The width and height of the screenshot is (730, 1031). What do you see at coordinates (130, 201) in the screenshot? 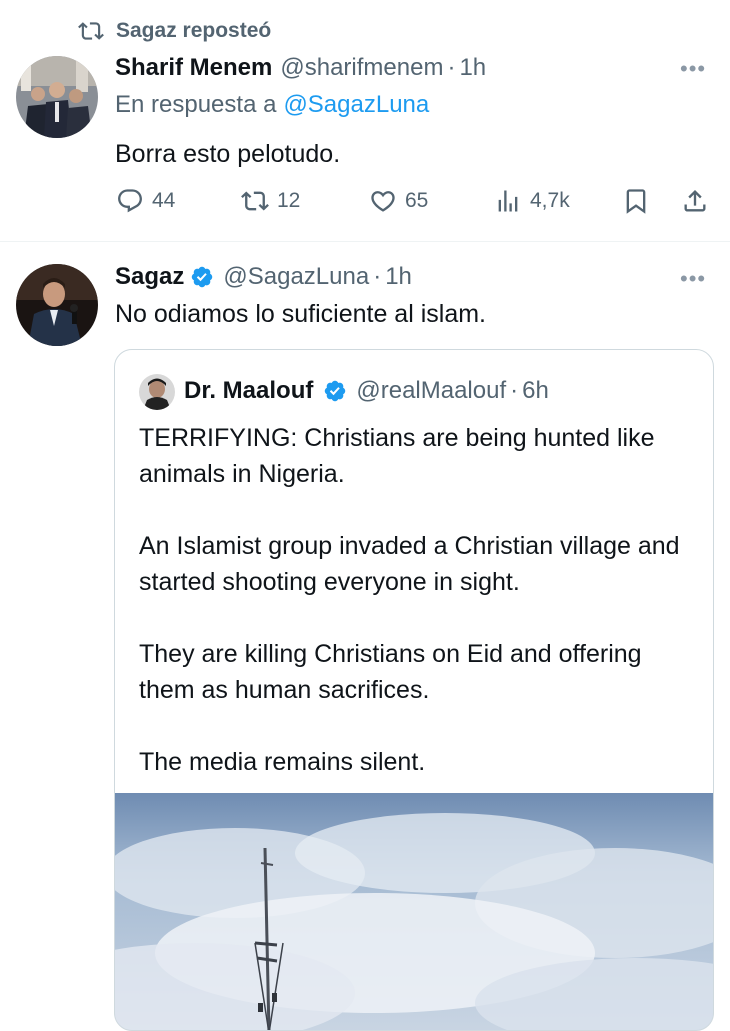
I see `reply-icon` at bounding box center [130, 201].